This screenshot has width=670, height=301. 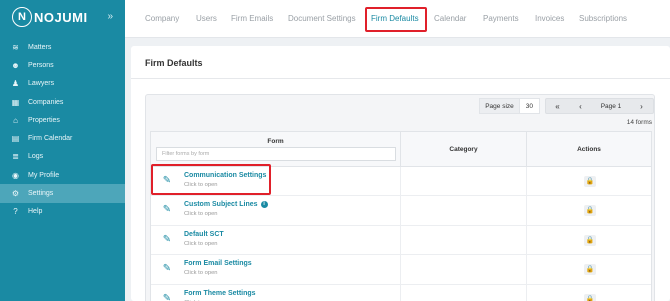 What do you see at coordinates (15, 194) in the screenshot?
I see `gear-icon: ⚙` at bounding box center [15, 194].